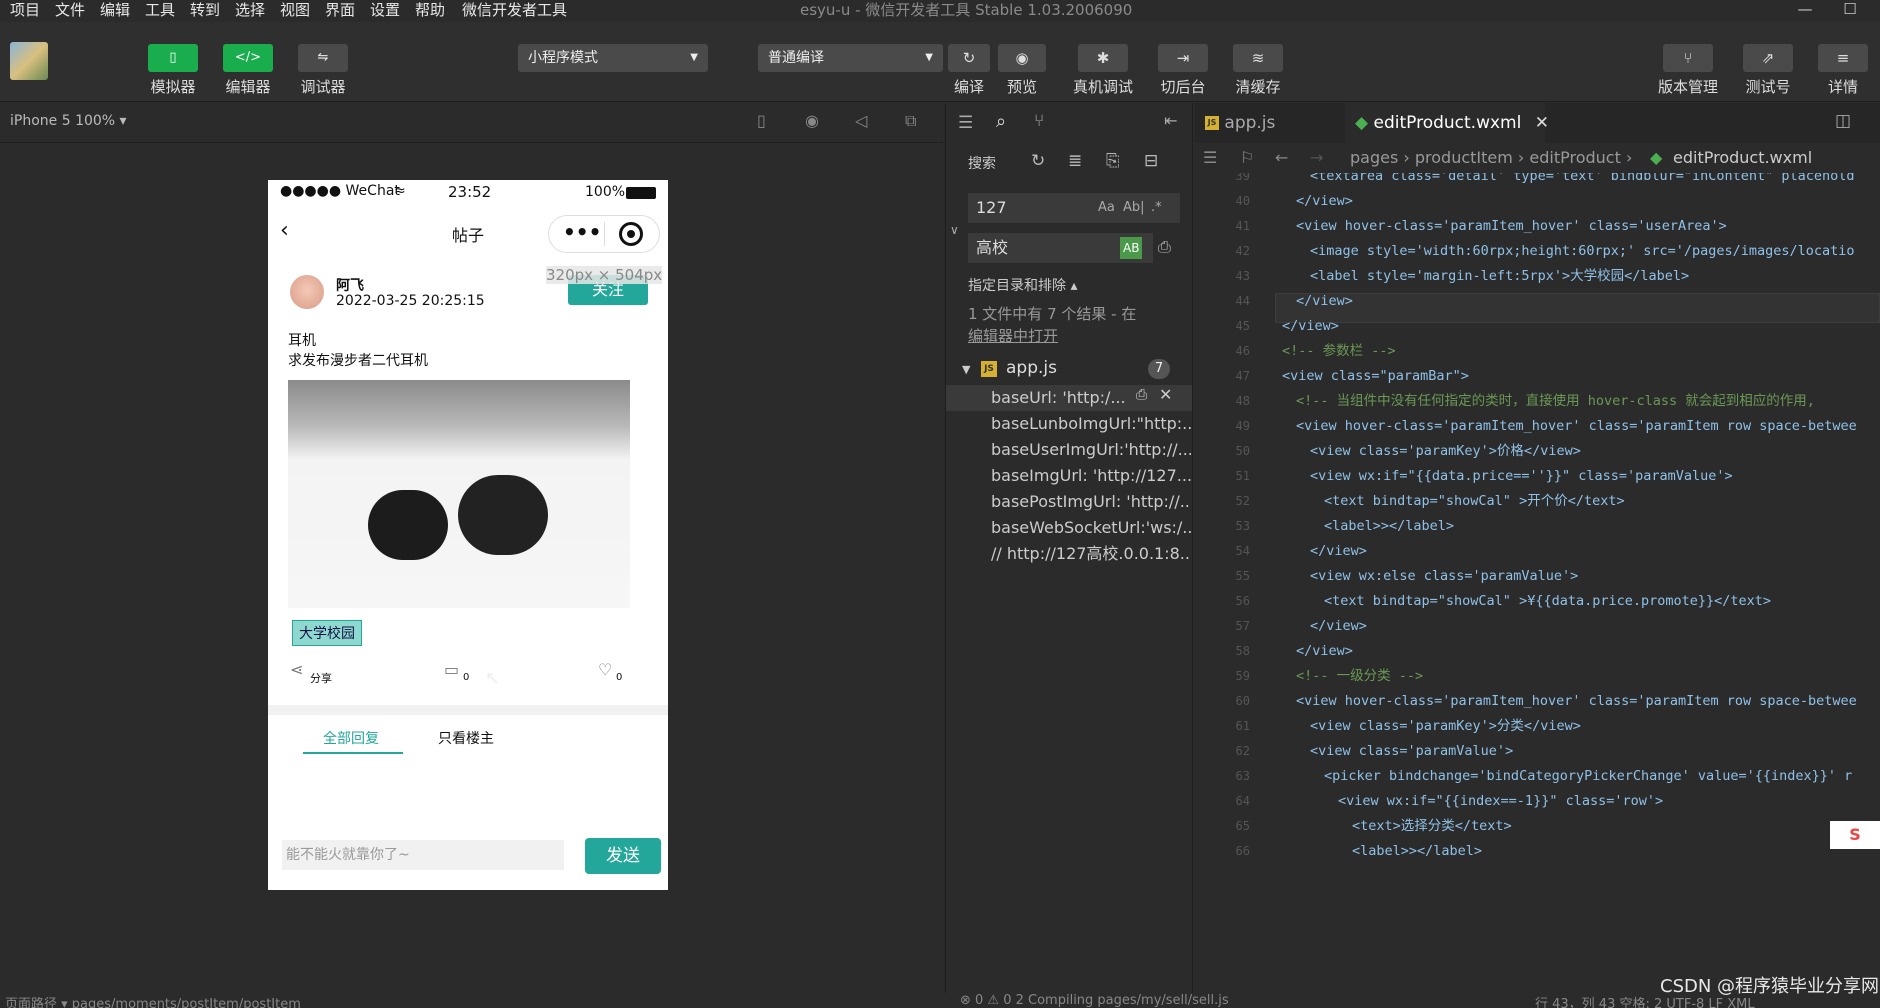 Image resolution: width=1880 pixels, height=1008 pixels. Describe the element at coordinates (1183, 58) in the screenshot. I see `background-button: ⇥` at that location.